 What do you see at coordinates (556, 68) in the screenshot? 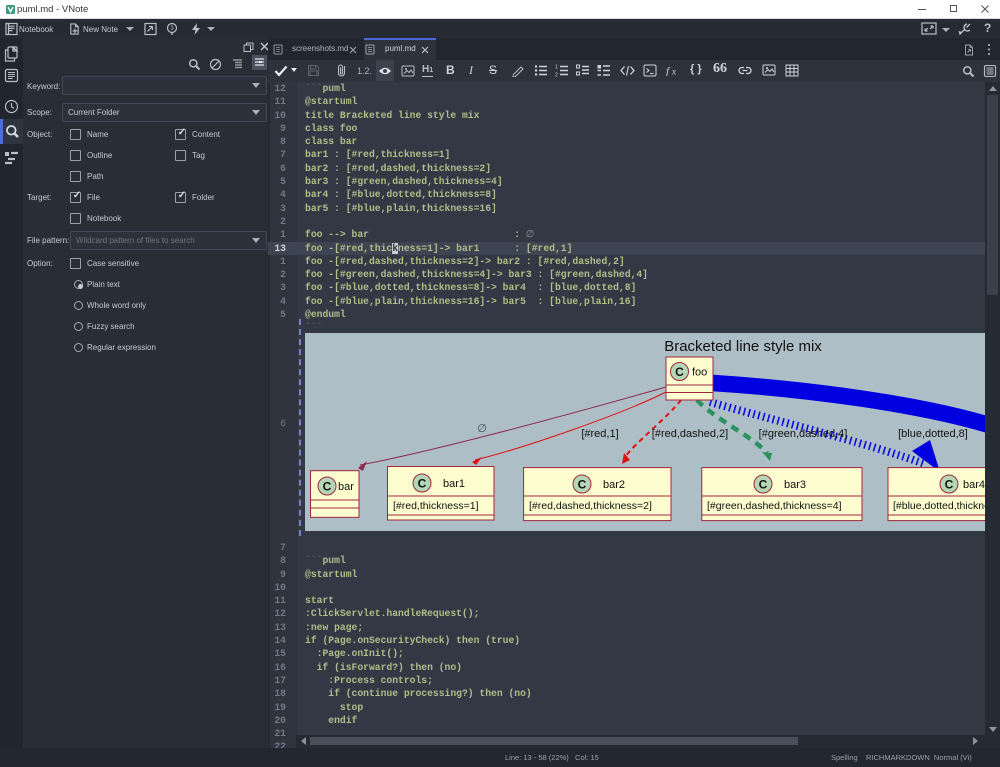
I see `svg-text: 1` at bounding box center [556, 68].